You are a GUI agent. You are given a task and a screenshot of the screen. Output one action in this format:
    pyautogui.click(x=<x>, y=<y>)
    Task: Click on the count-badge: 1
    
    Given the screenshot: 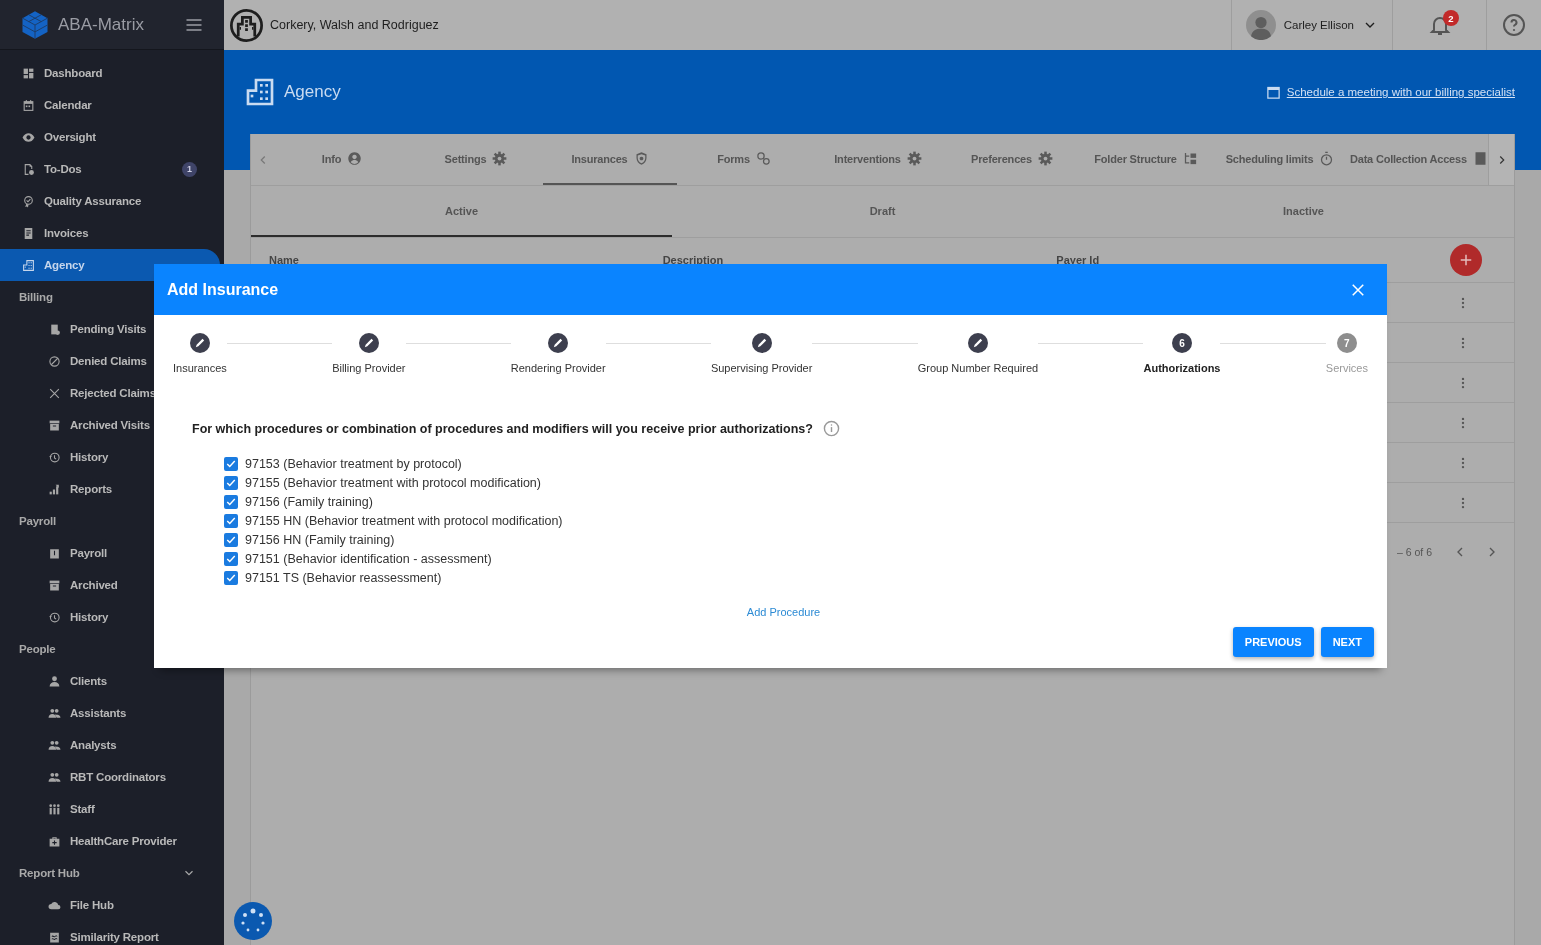 What is the action you would take?
    pyautogui.click(x=189, y=169)
    